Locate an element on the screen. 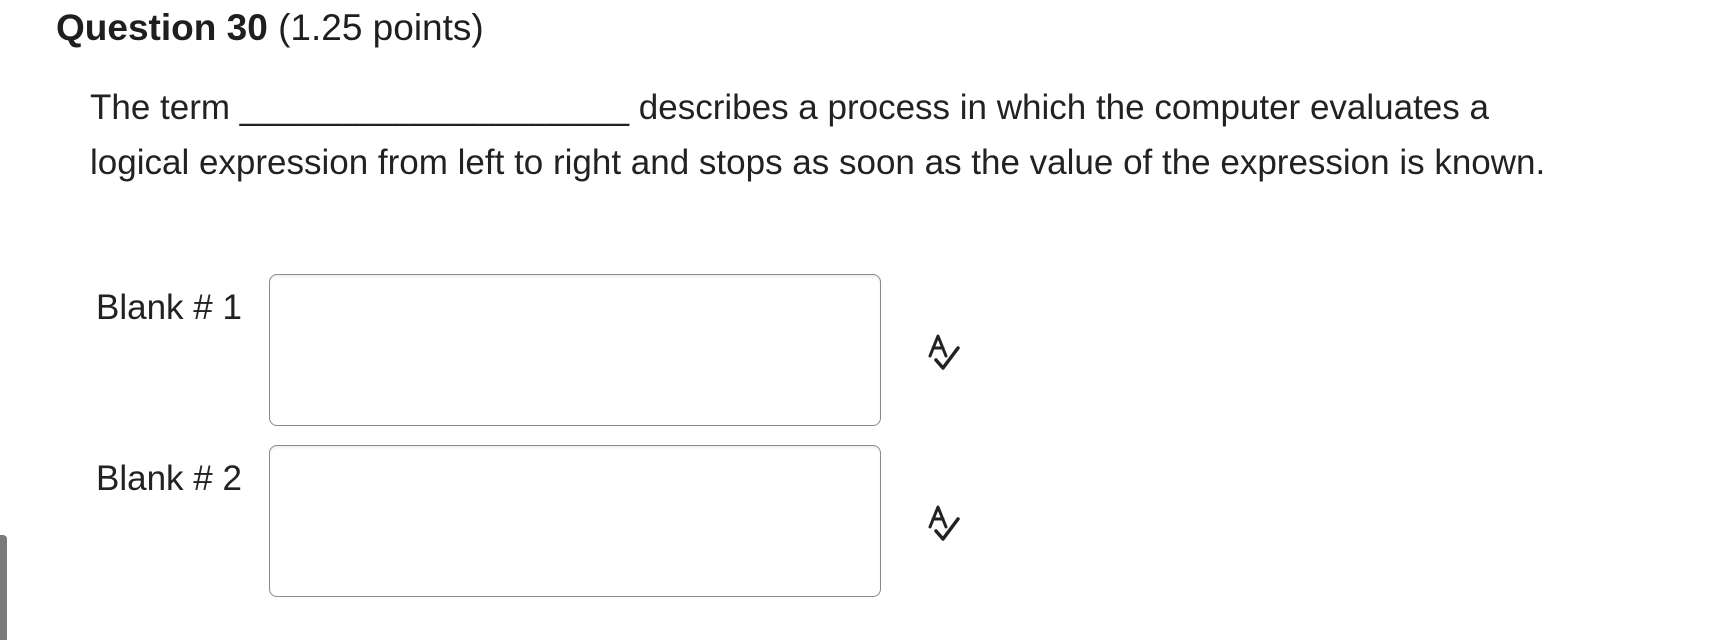  question-points: (1.25 points) is located at coordinates (381, 27).